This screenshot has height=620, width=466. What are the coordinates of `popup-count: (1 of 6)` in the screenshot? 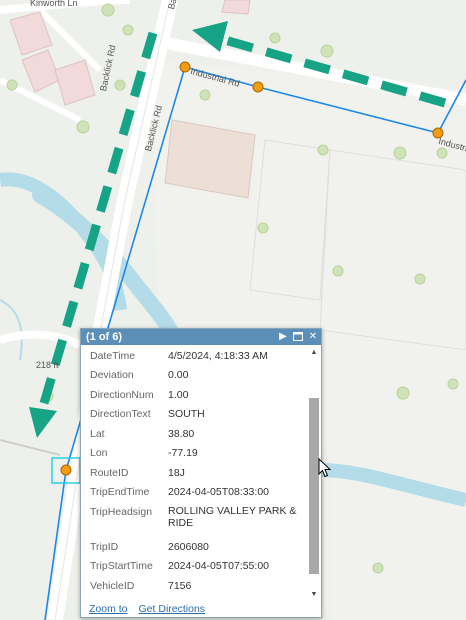 It's located at (104, 337).